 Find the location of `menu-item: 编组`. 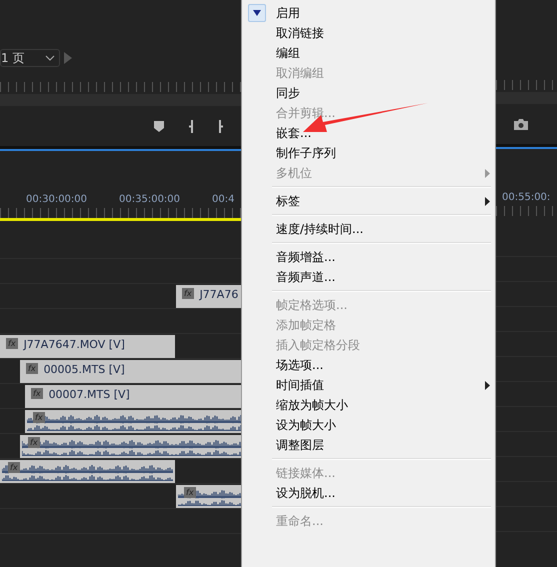

menu-item: 编组 is located at coordinates (368, 53).